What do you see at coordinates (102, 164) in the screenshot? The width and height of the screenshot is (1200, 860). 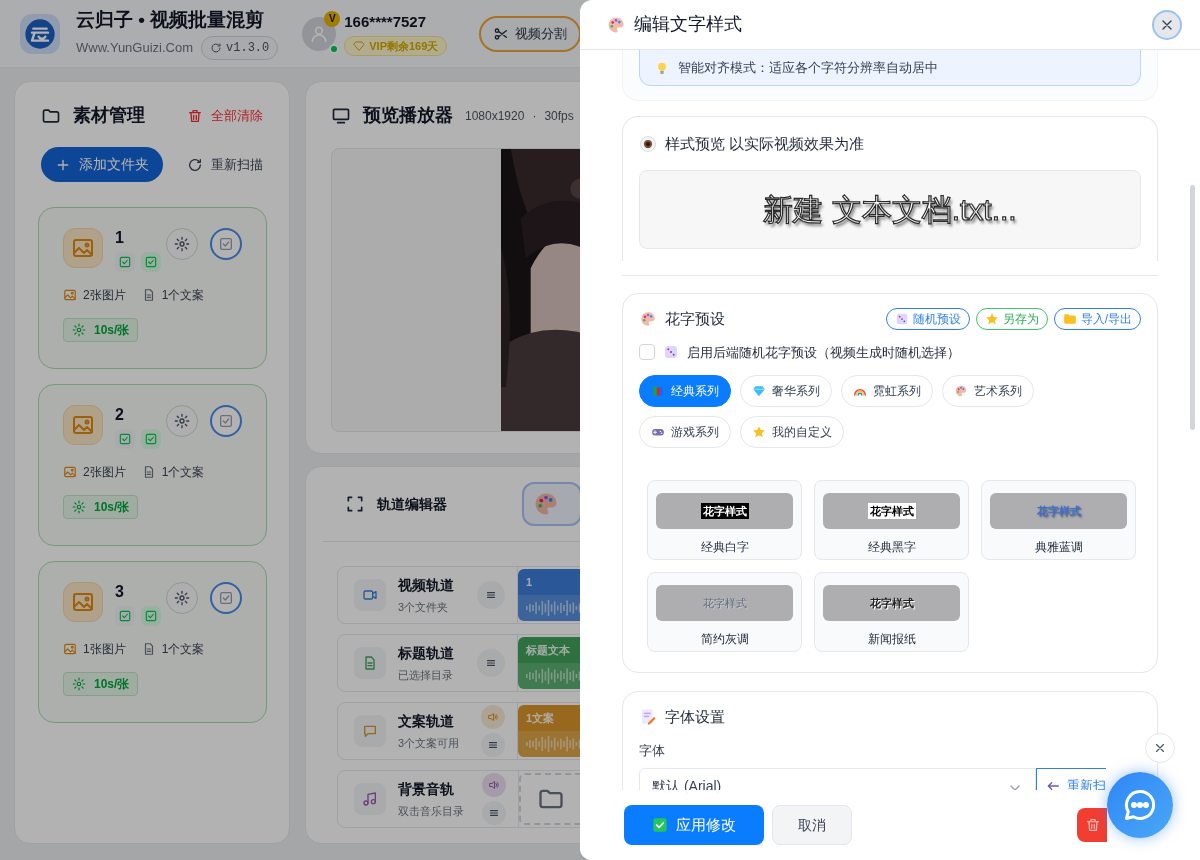 I see `add-folder-button: 添加文件夹` at bounding box center [102, 164].